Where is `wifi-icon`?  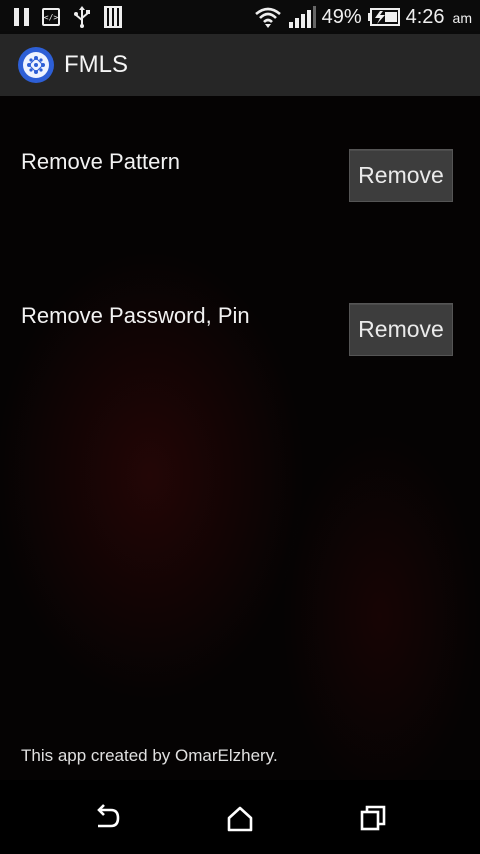
wifi-icon is located at coordinates (267, 17).